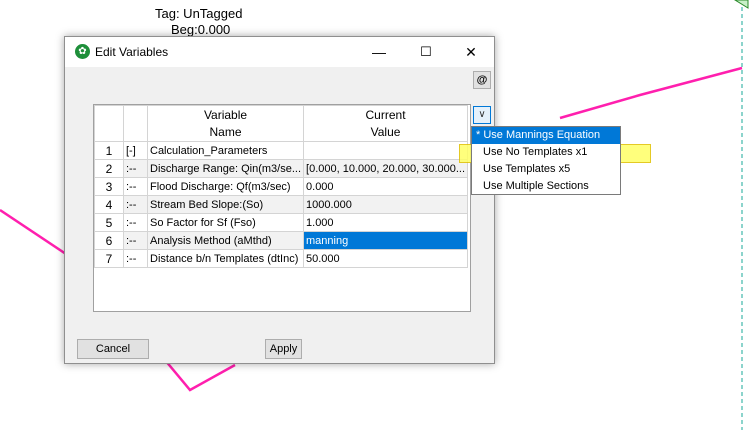 The height and width of the screenshot is (430, 756). I want to click on dropdown-option-no-templates: Use No Templates x1, so click(546, 152).